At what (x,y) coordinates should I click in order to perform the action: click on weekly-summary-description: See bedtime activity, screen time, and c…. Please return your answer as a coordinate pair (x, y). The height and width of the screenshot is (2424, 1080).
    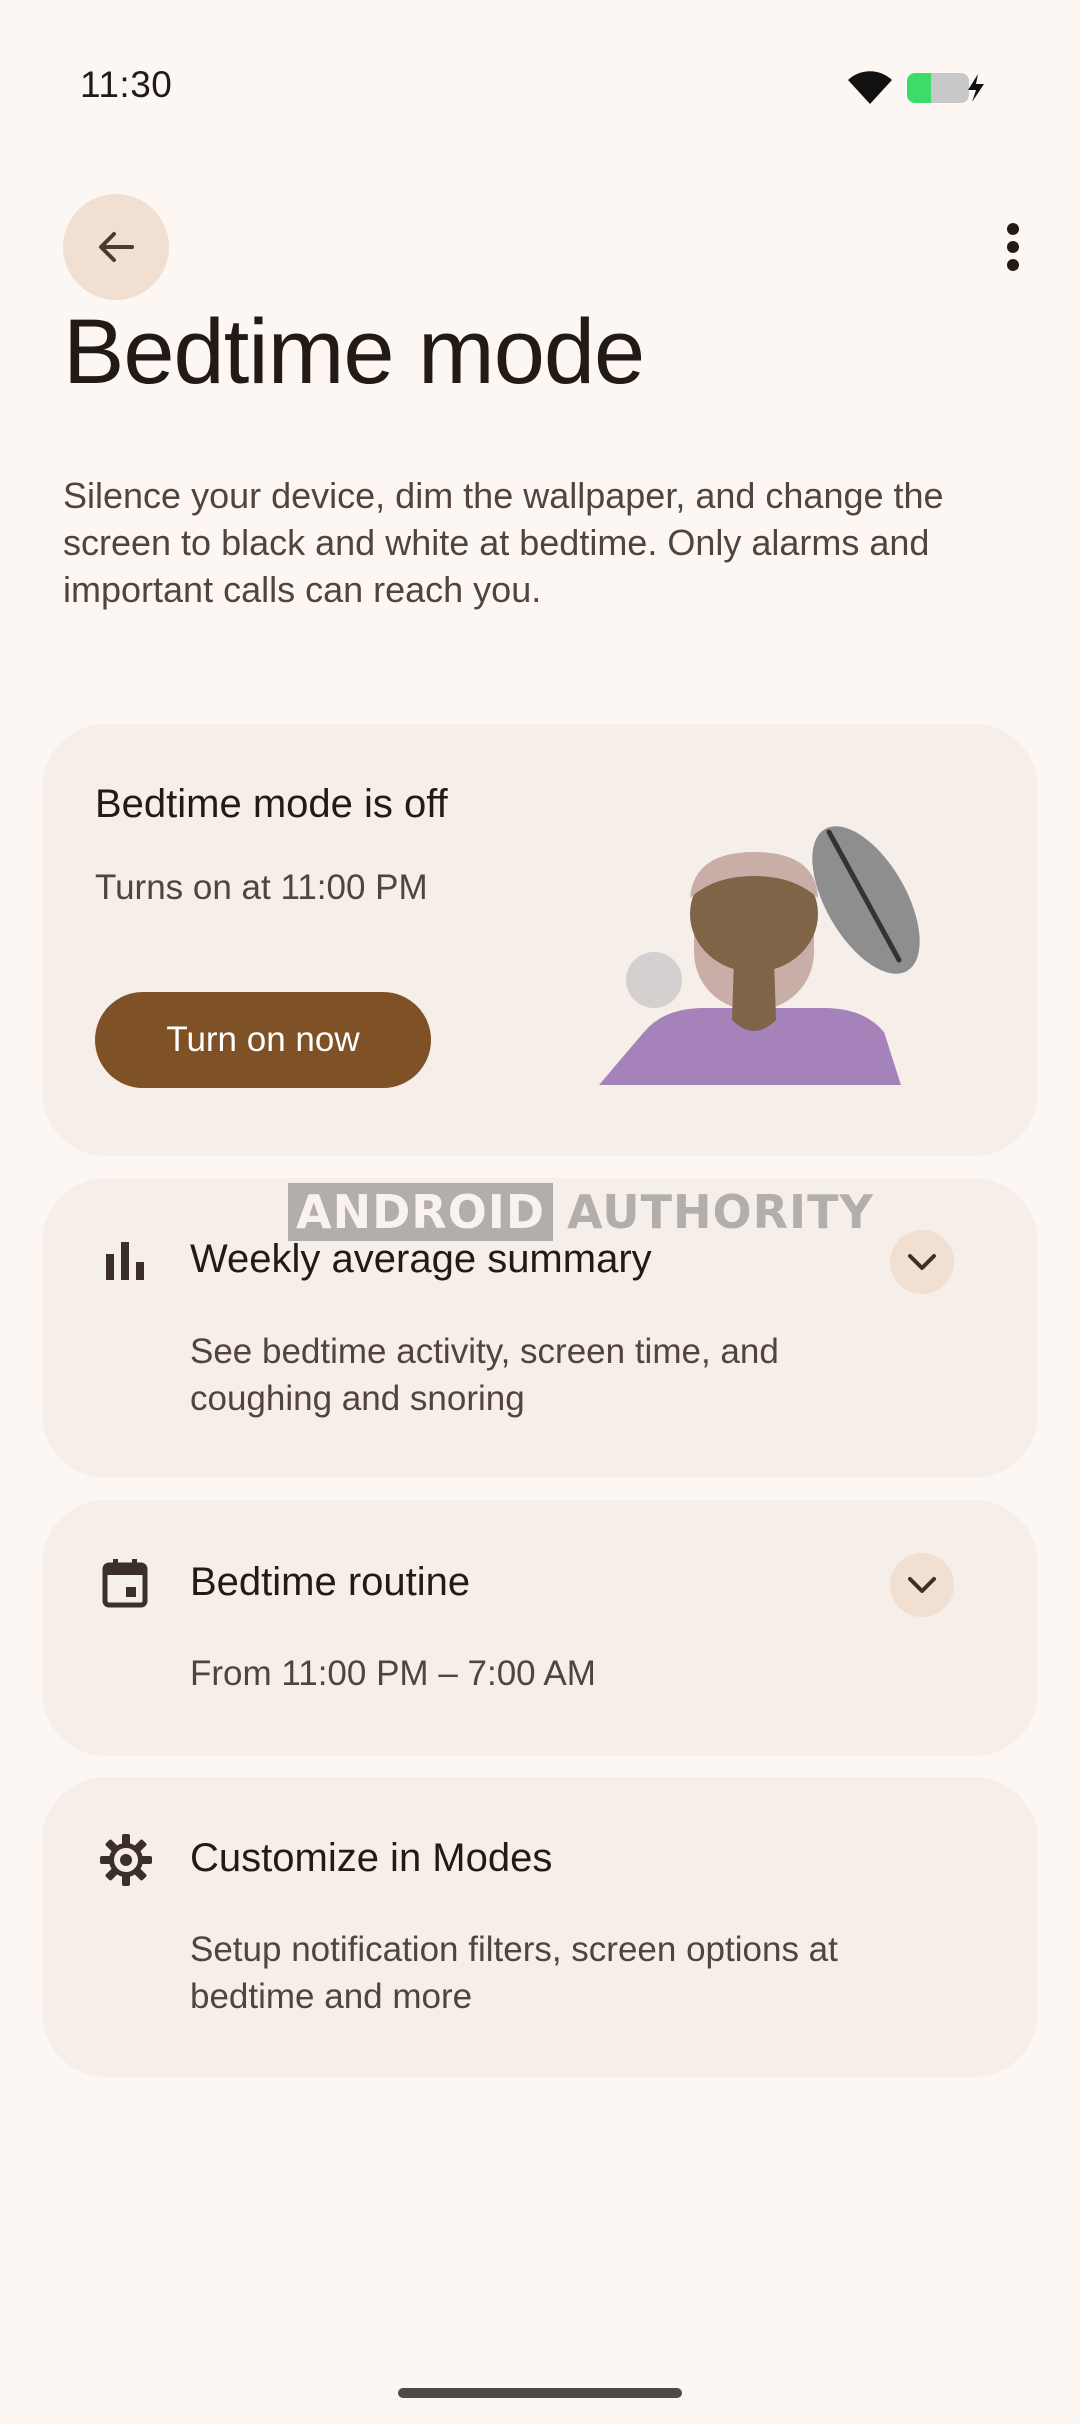
    Looking at the image, I should click on (484, 1375).